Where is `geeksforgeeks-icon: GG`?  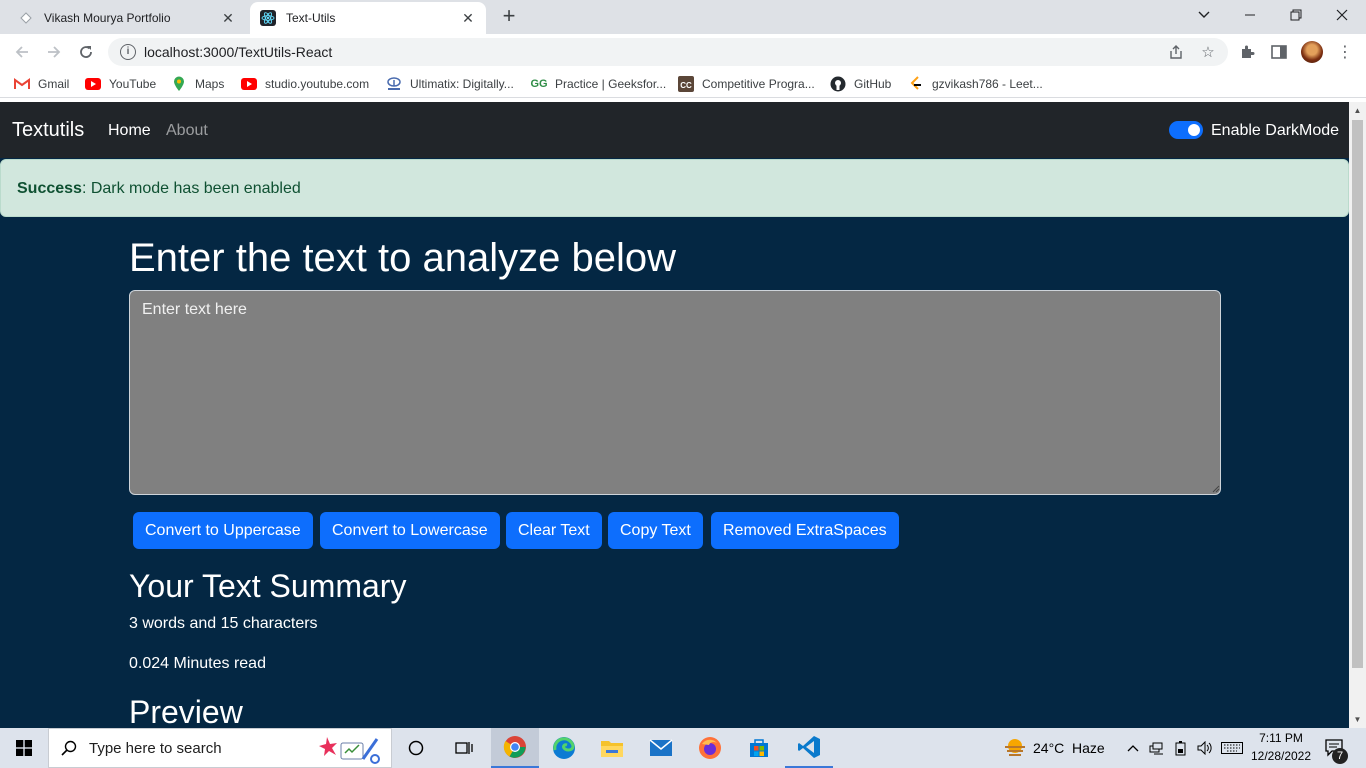
geeksforgeeks-icon: GG is located at coordinates (539, 84).